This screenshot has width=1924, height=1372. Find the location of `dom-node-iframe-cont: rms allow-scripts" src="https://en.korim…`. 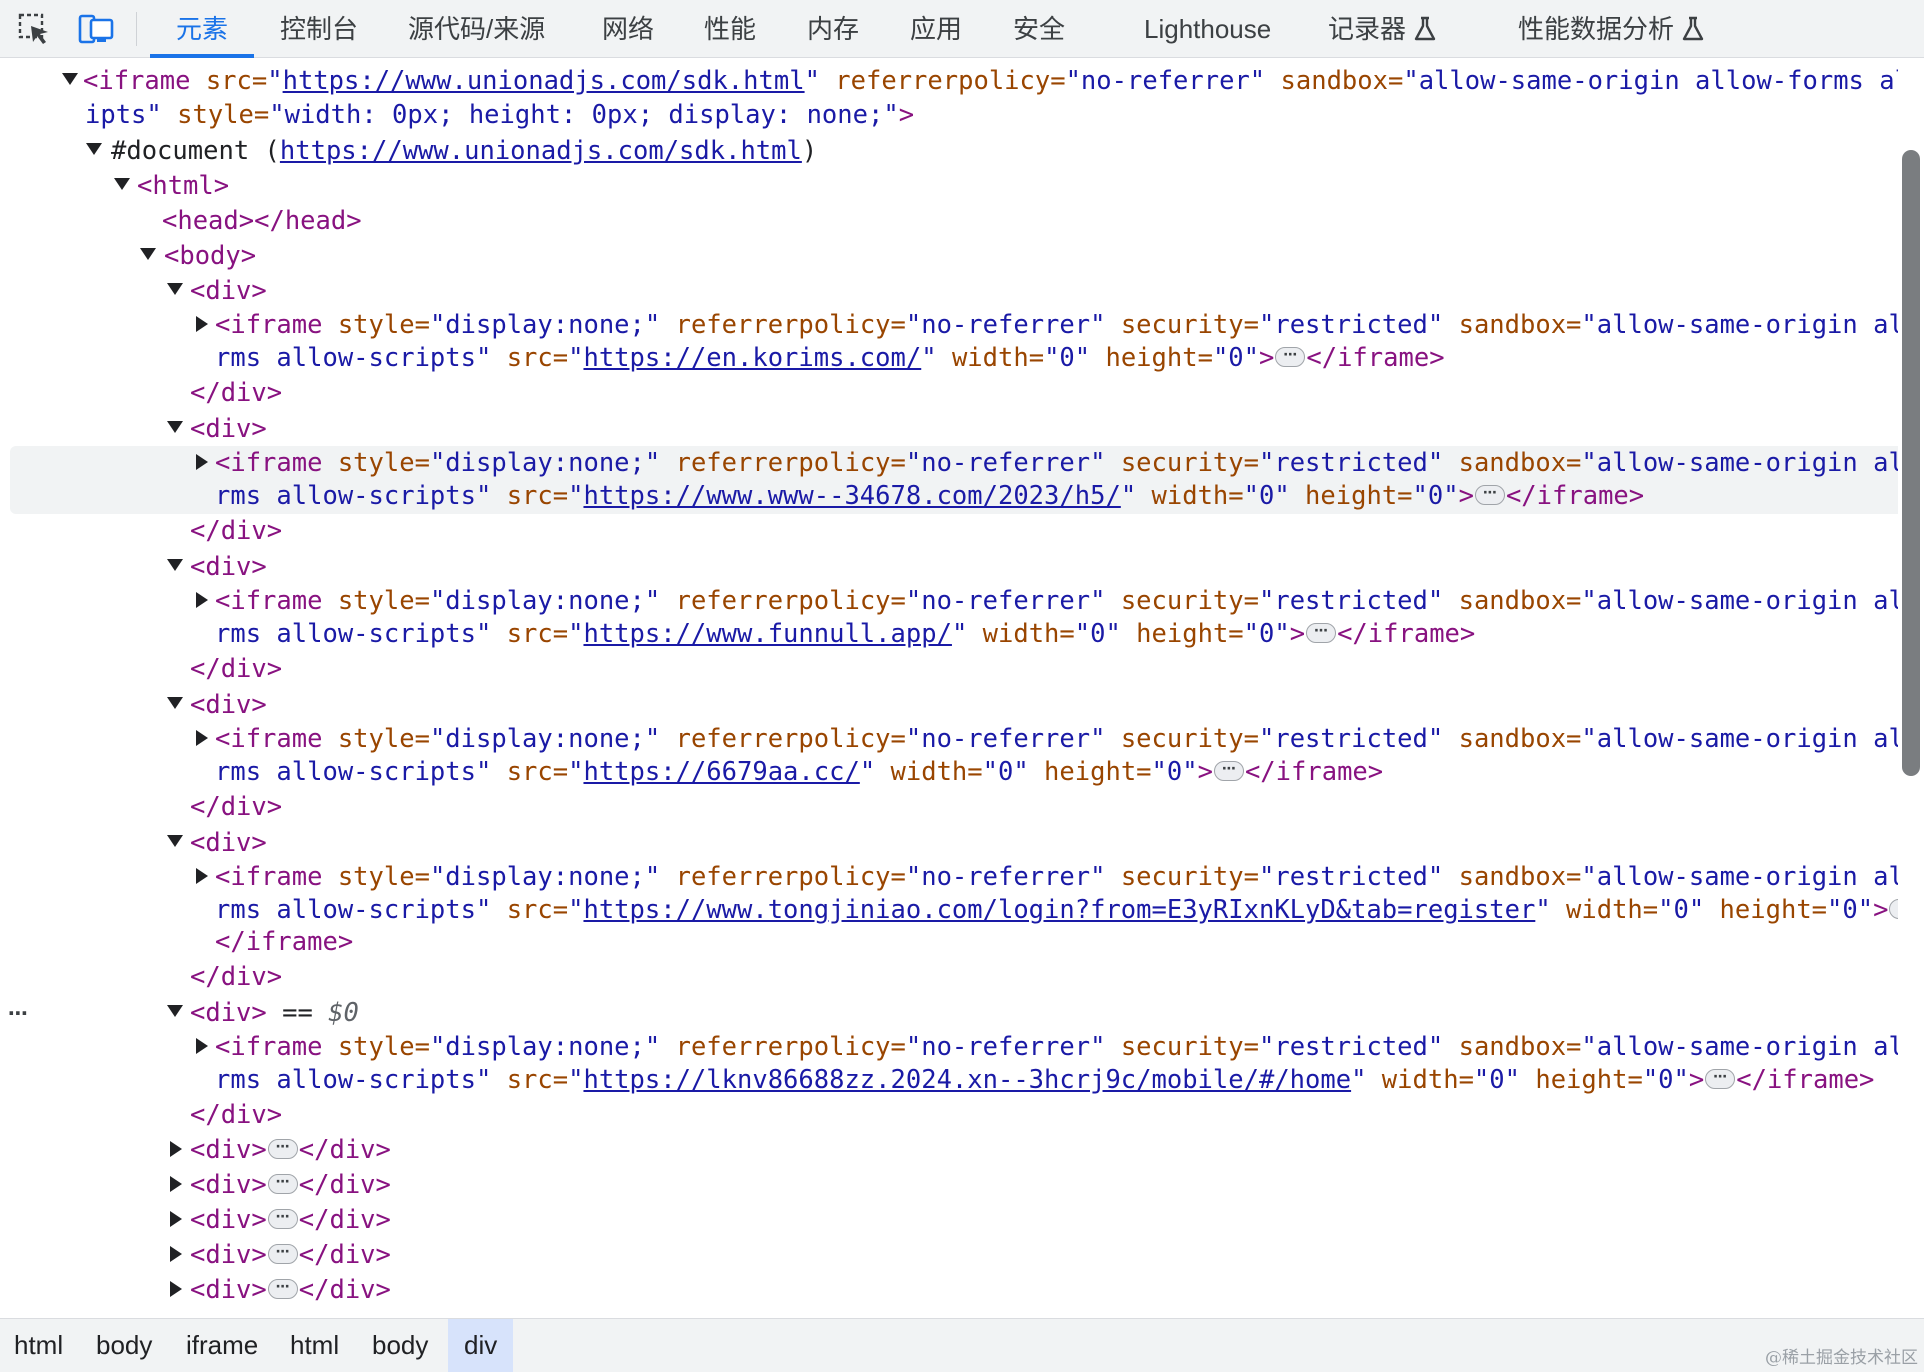

dom-node-iframe-cont: rms allow-scripts" src="https://en.korim… is located at coordinates (949, 358).